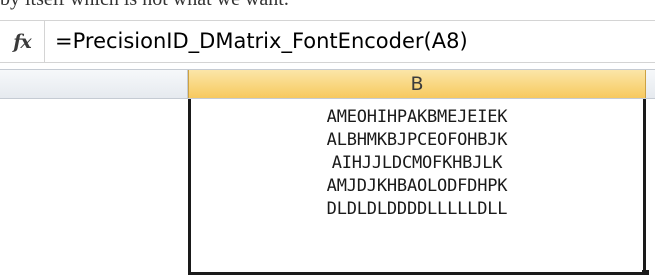  I want to click on cell-text-line: ALBHMKBJPCEOFOHBJK, so click(417, 140).